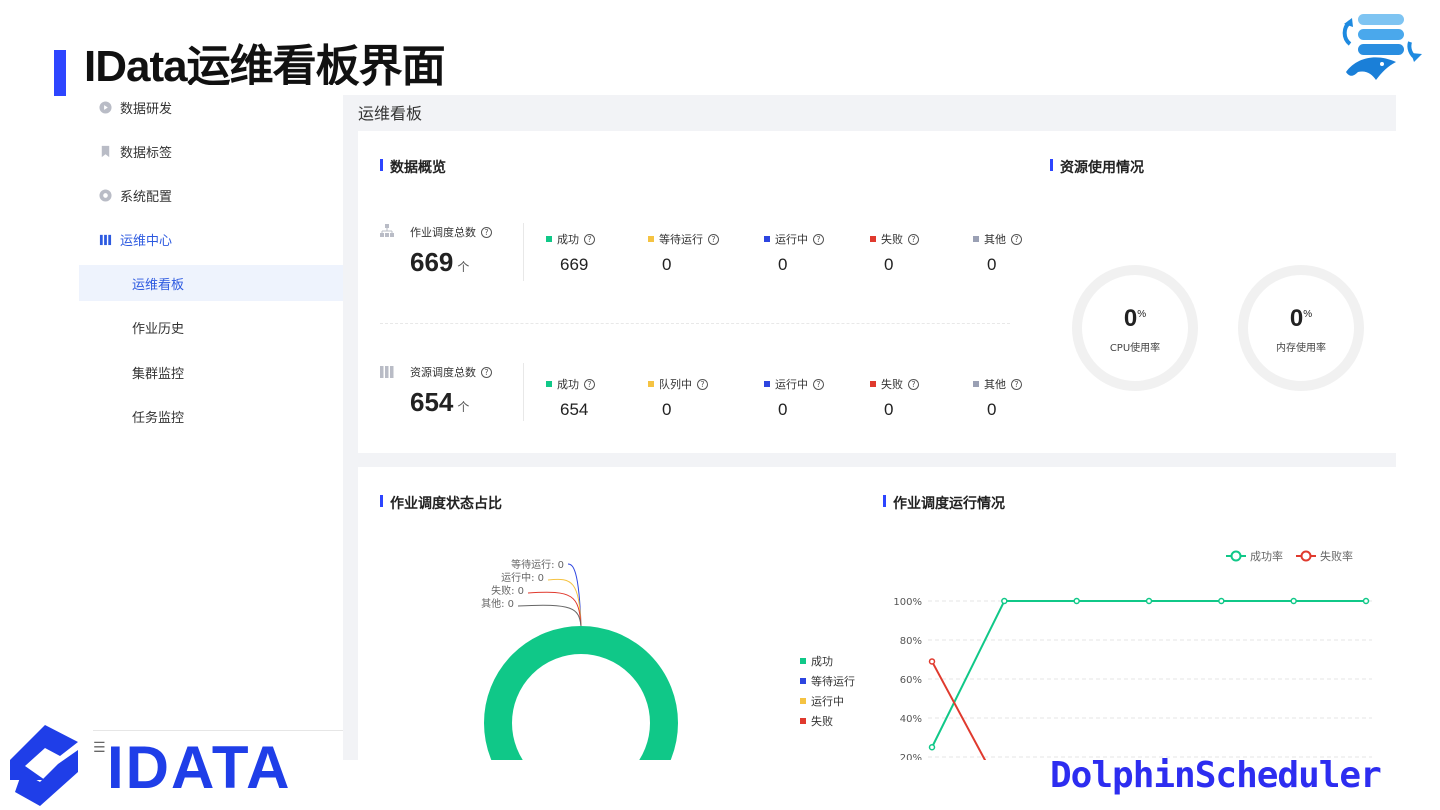 Image resolution: width=1440 pixels, height=810 pixels. I want to click on sidebar-item-data-dev: 数据研发, so click(135, 107).